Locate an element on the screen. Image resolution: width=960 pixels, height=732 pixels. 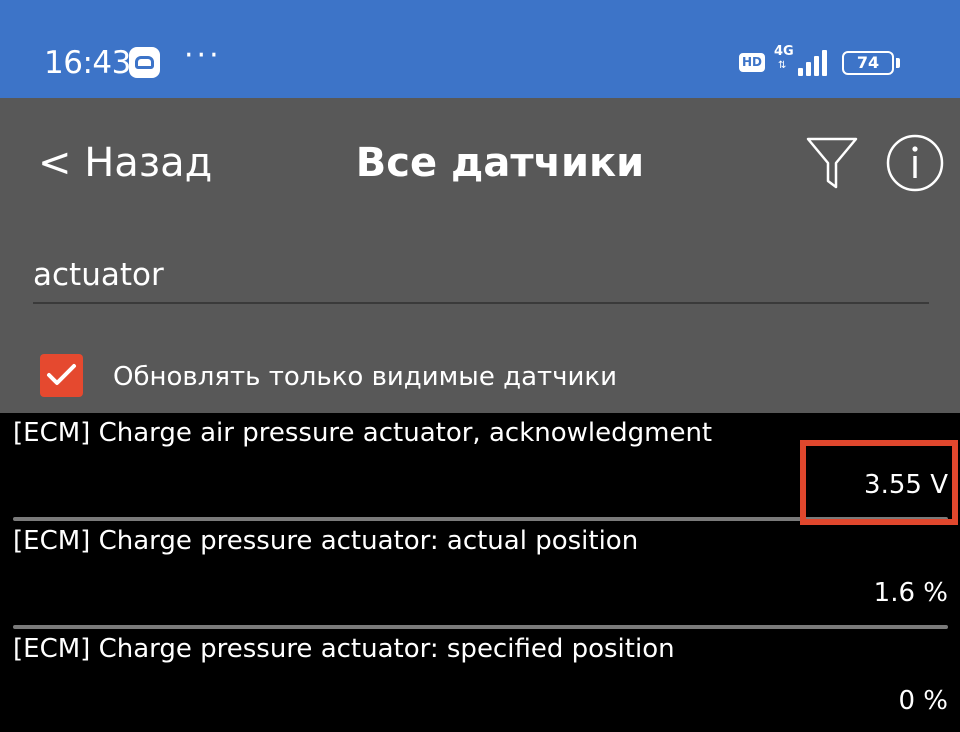
update-visible-checkbox is located at coordinates (61, 375).